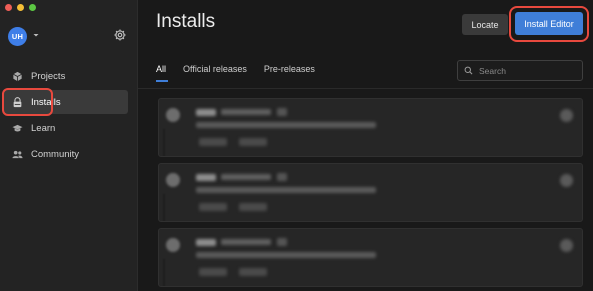 The width and height of the screenshot is (593, 291). I want to click on search-input, so click(524, 70).